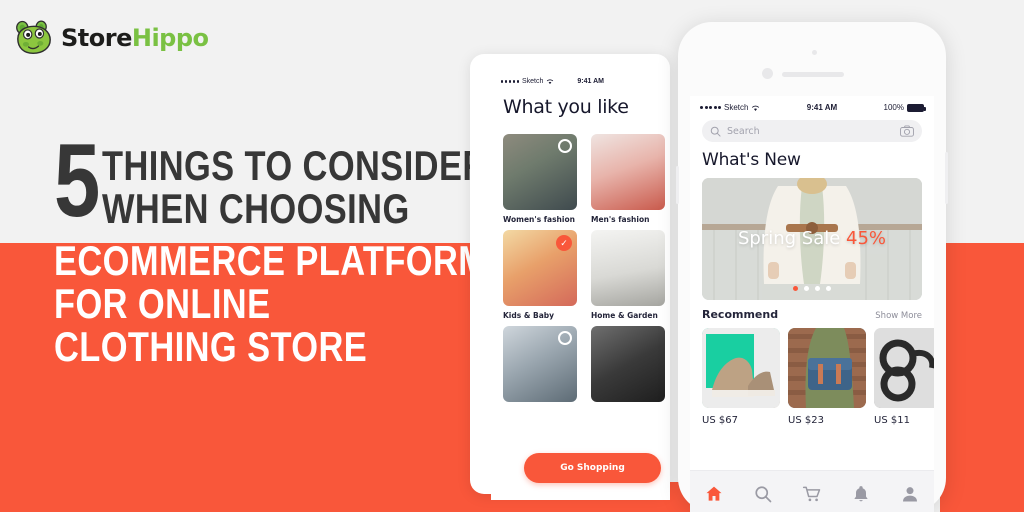 This screenshot has height=512, width=1024. Describe the element at coordinates (822, 107) in the screenshot. I see `status-time-right: 9:41 AM` at that location.